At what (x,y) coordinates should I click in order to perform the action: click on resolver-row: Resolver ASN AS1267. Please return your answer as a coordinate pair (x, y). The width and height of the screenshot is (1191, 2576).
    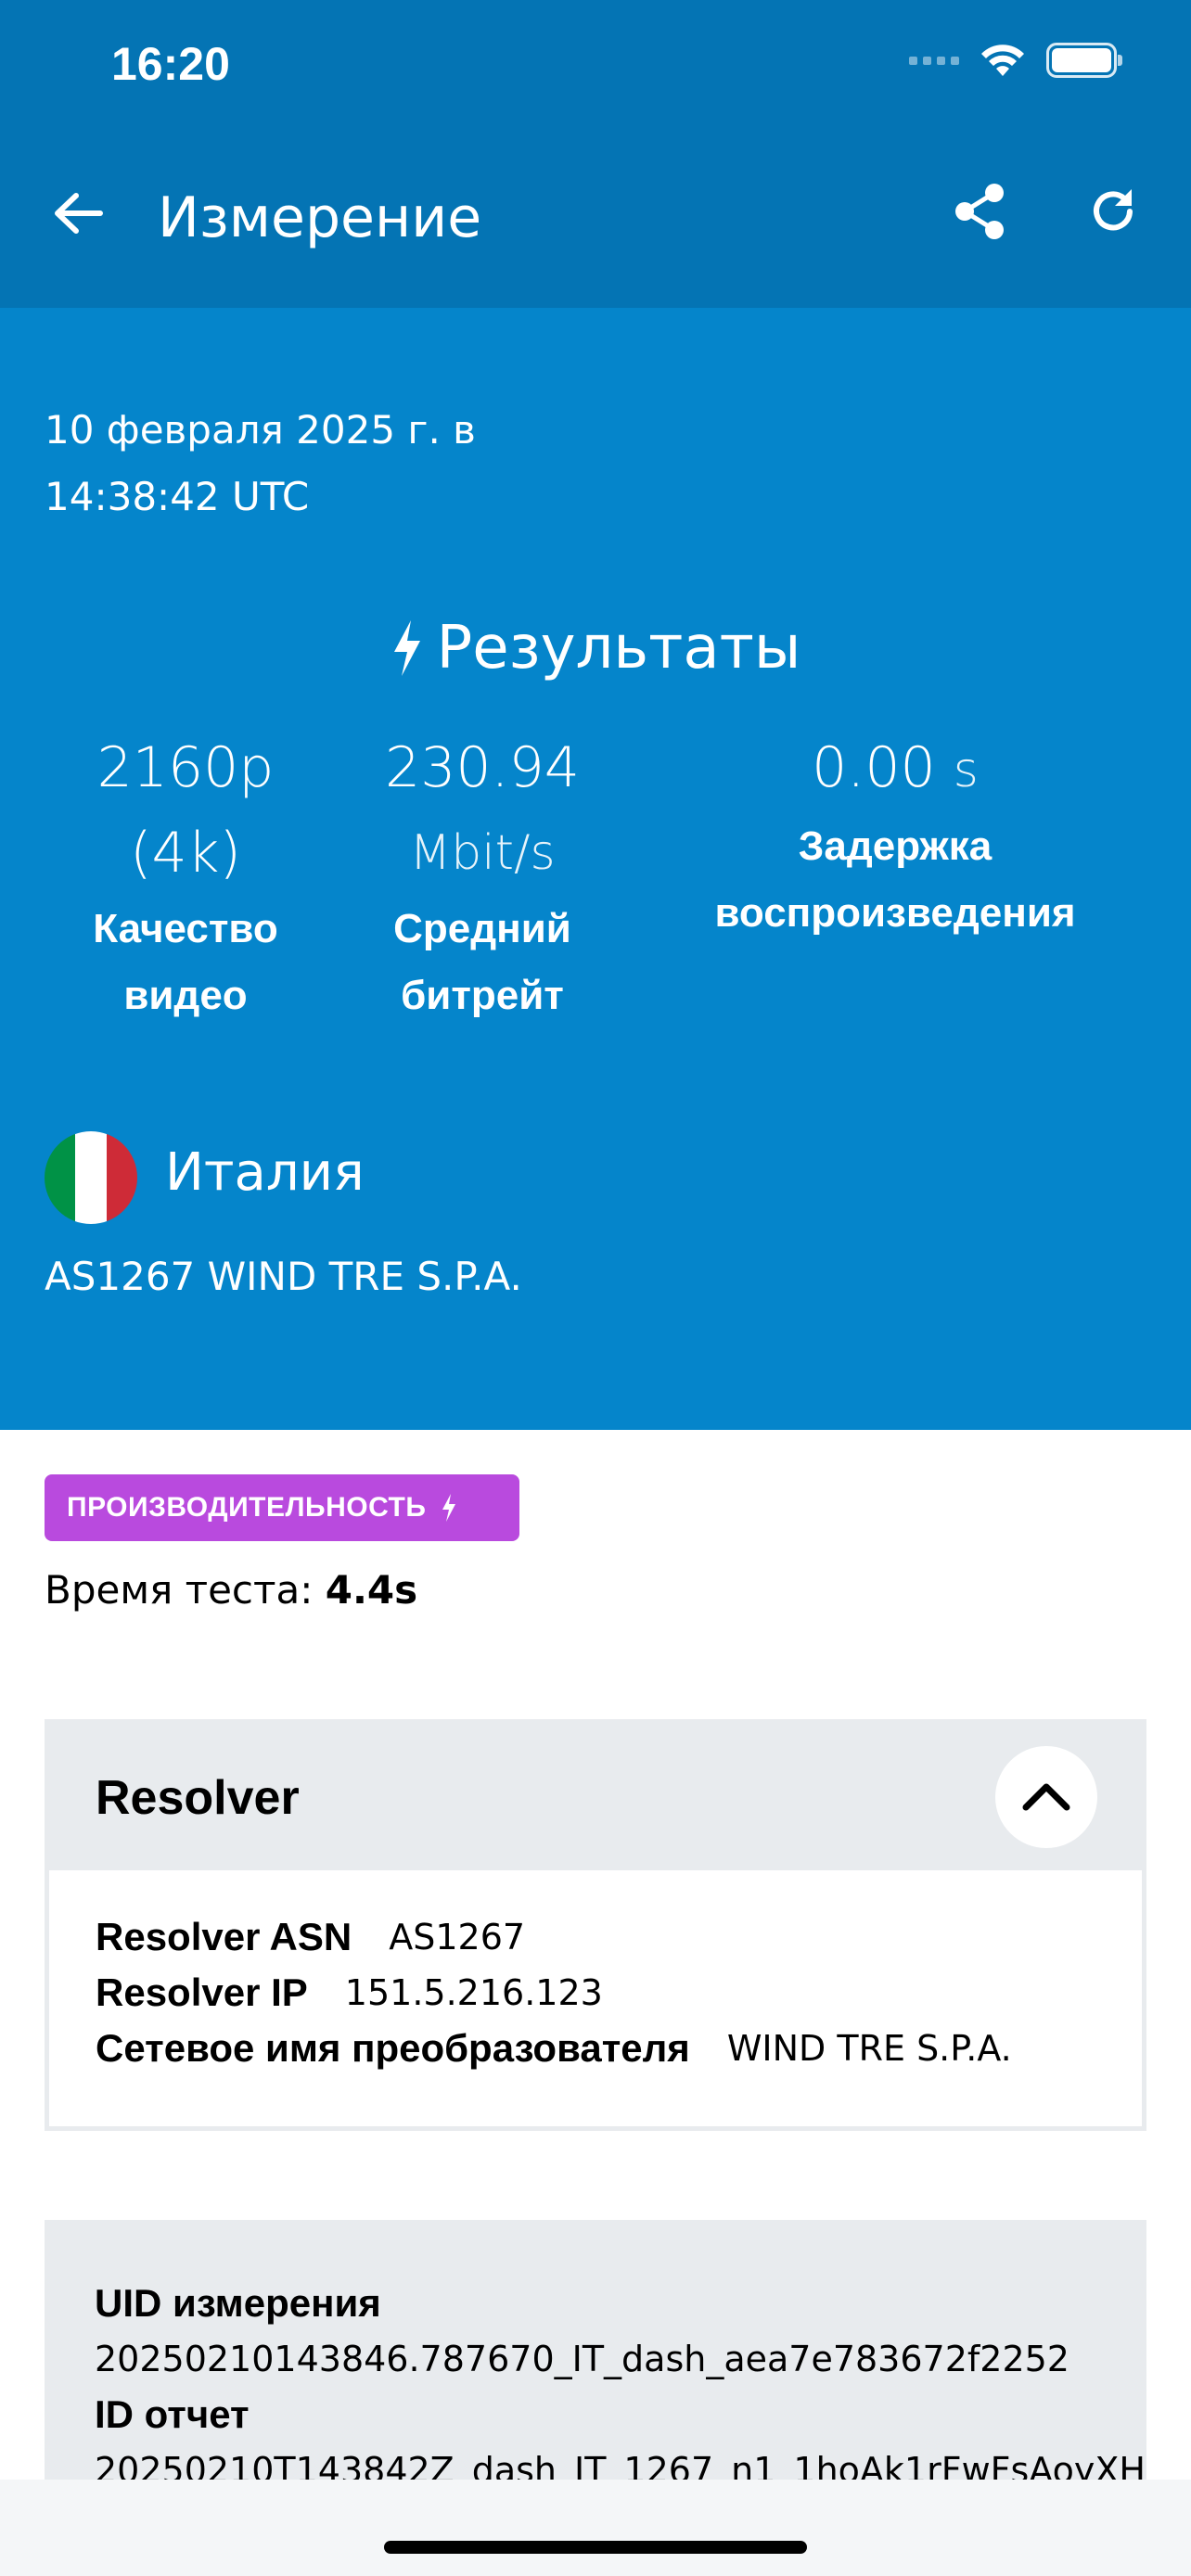
    Looking at the image, I should click on (554, 1937).